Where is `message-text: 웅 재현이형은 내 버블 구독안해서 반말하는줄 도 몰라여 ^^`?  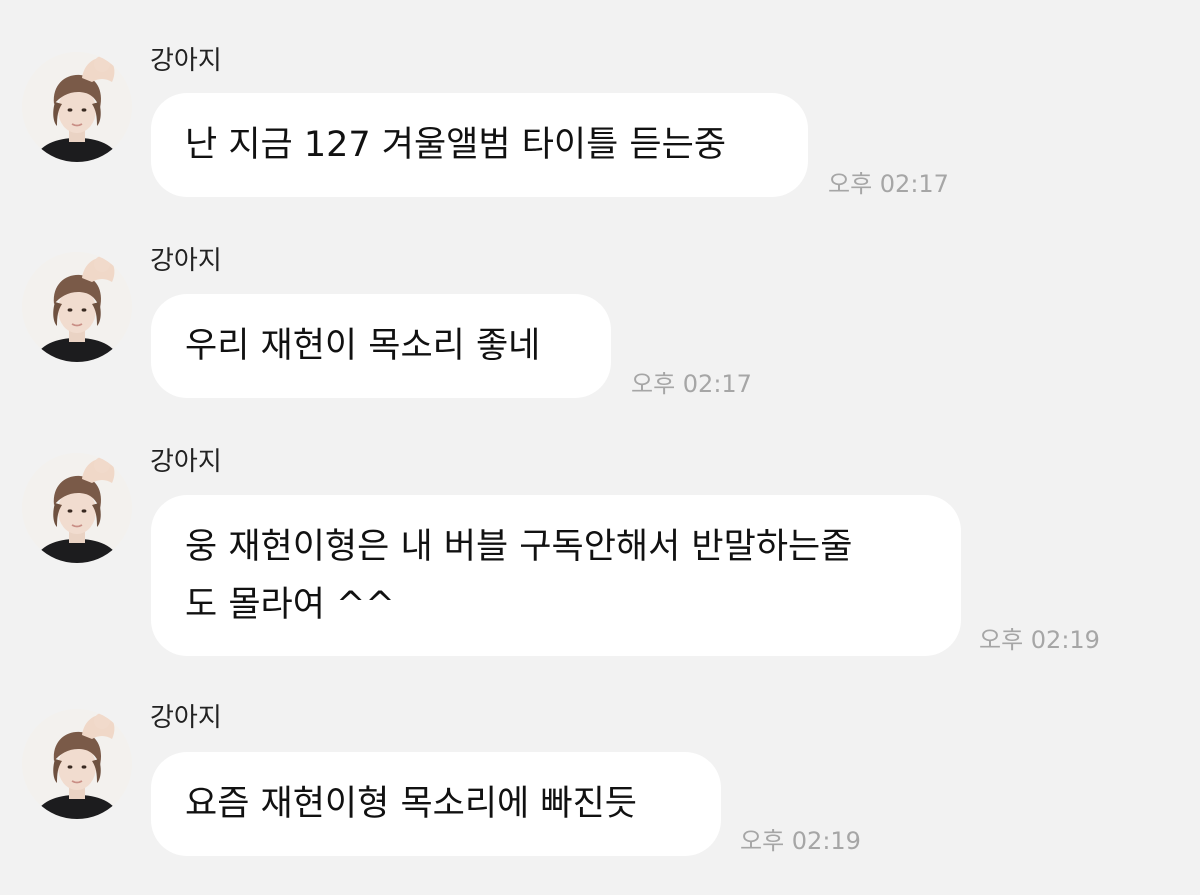
message-text: 웅 재현이형은 내 버블 구독안해서 반말하는줄 도 몰라여 ^^ is located at coordinates (518, 576).